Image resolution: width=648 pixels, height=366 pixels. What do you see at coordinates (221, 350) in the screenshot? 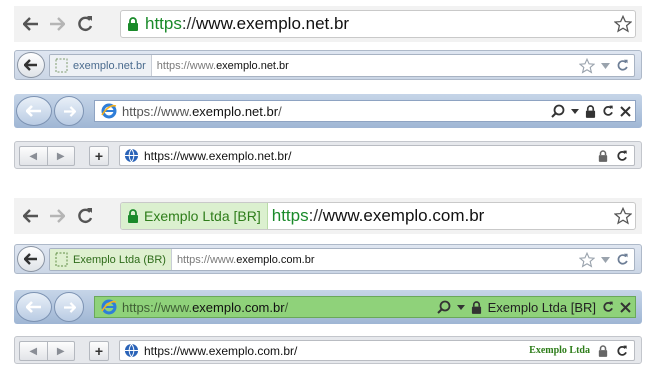
I see `url-text: https://www.exemplo.com.br/` at bounding box center [221, 350].